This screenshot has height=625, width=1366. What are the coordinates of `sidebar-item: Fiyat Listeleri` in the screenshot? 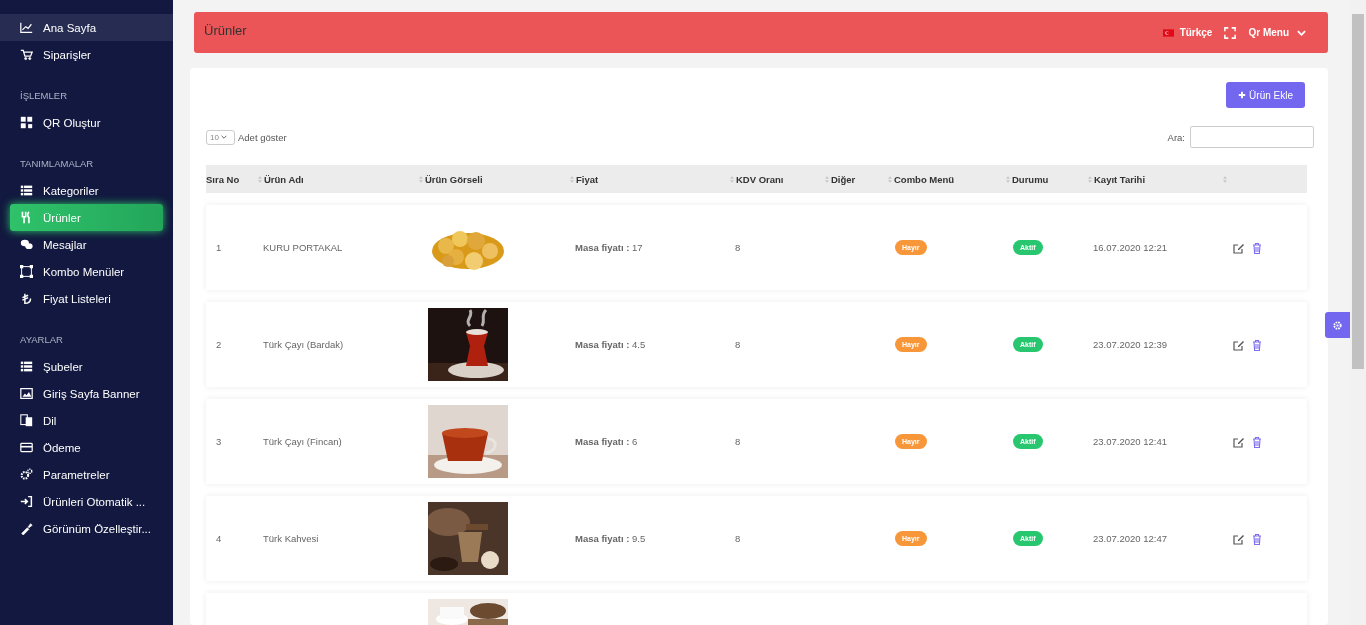 It's located at (86, 298).